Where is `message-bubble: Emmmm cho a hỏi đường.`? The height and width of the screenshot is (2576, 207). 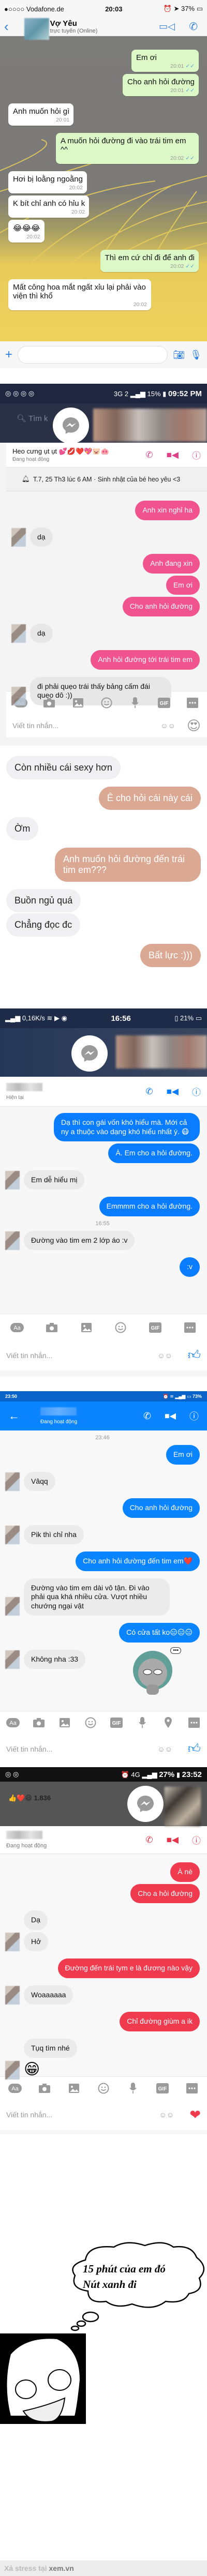 message-bubble: Emmmm cho a hỏi đường. is located at coordinates (149, 1206).